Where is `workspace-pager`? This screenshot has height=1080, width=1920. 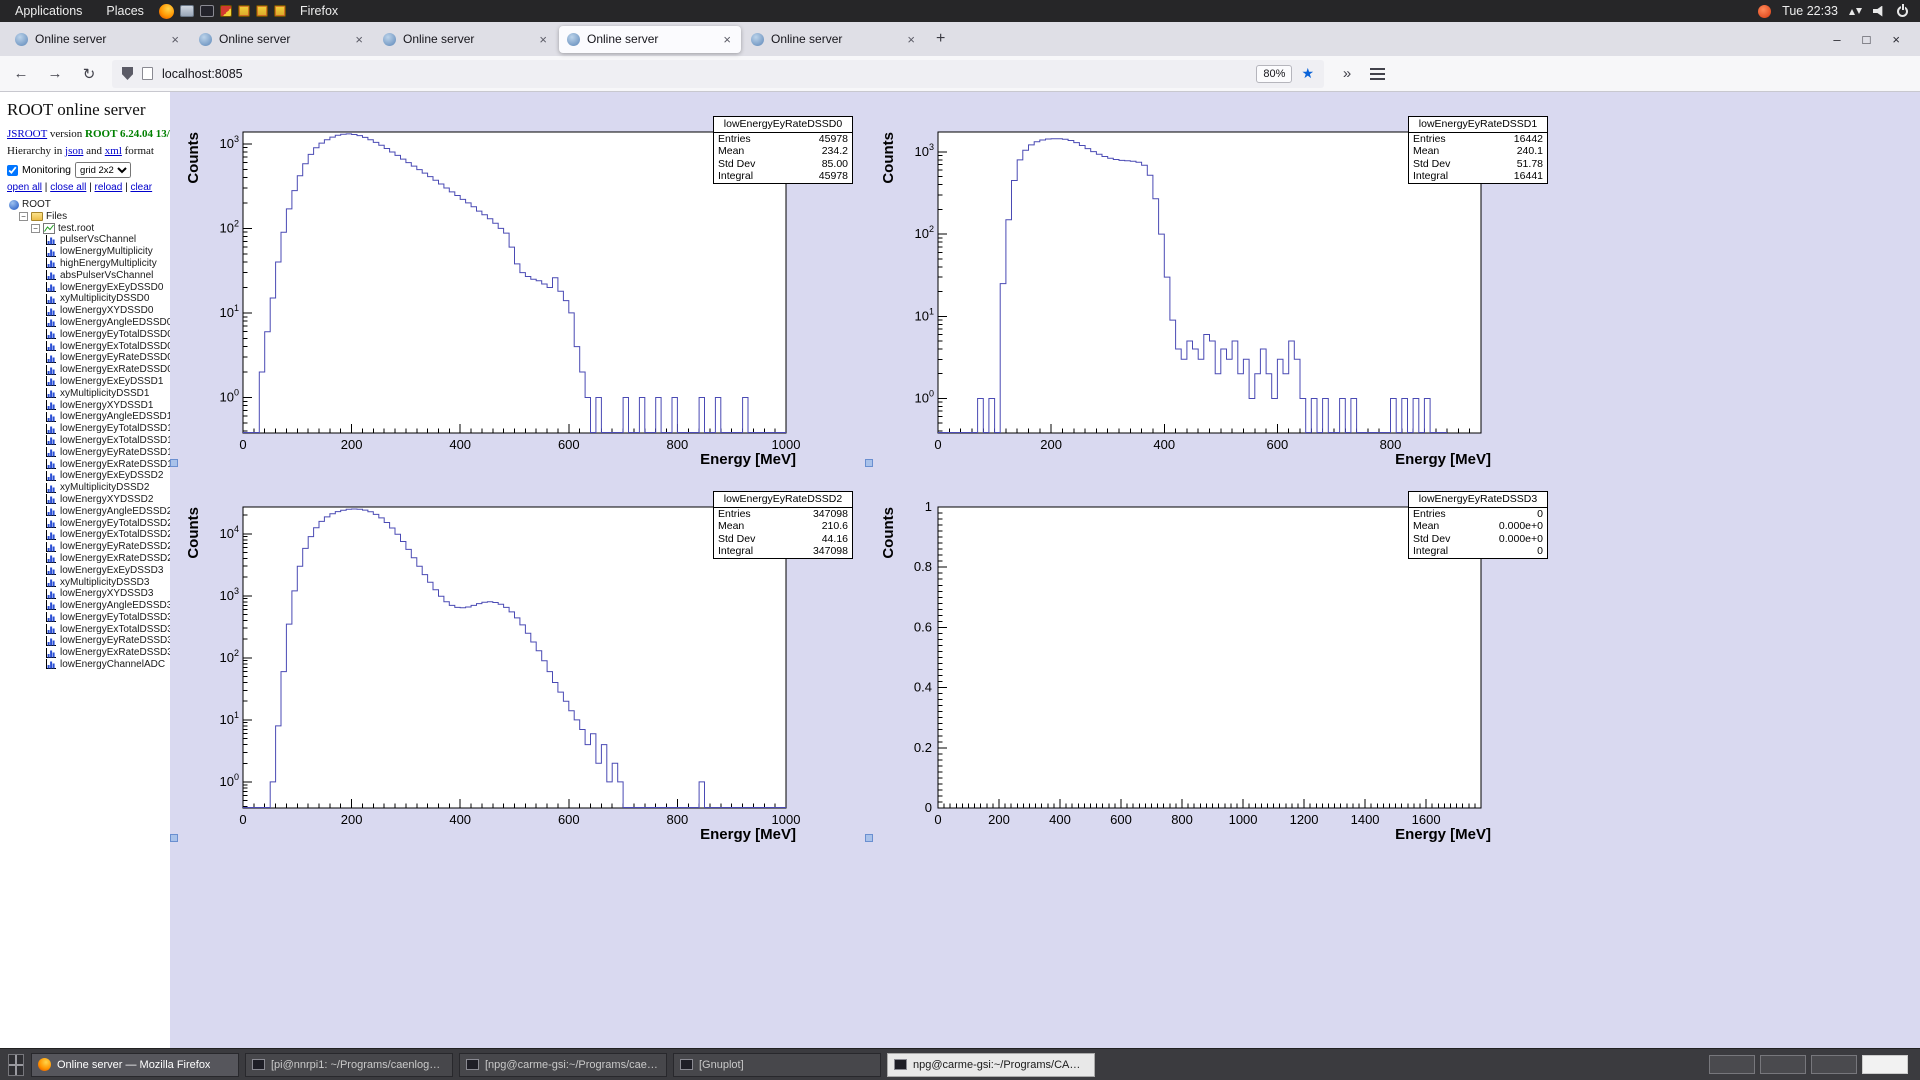
workspace-pager is located at coordinates (1810, 1064).